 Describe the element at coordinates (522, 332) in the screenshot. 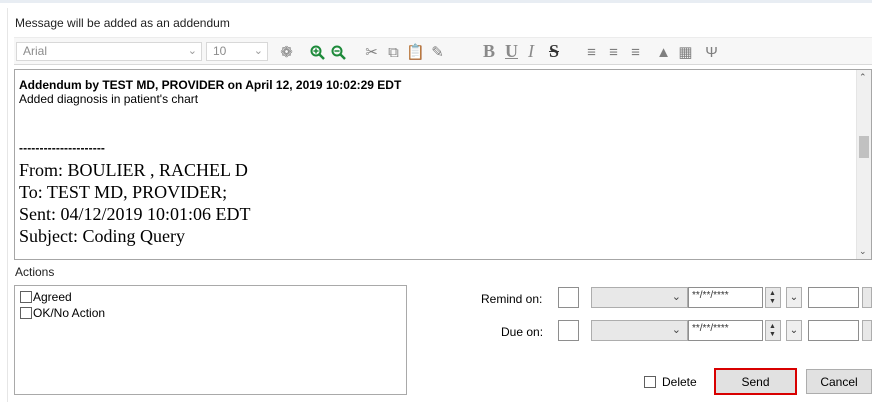

I see `due-on-label: Due on:` at that location.